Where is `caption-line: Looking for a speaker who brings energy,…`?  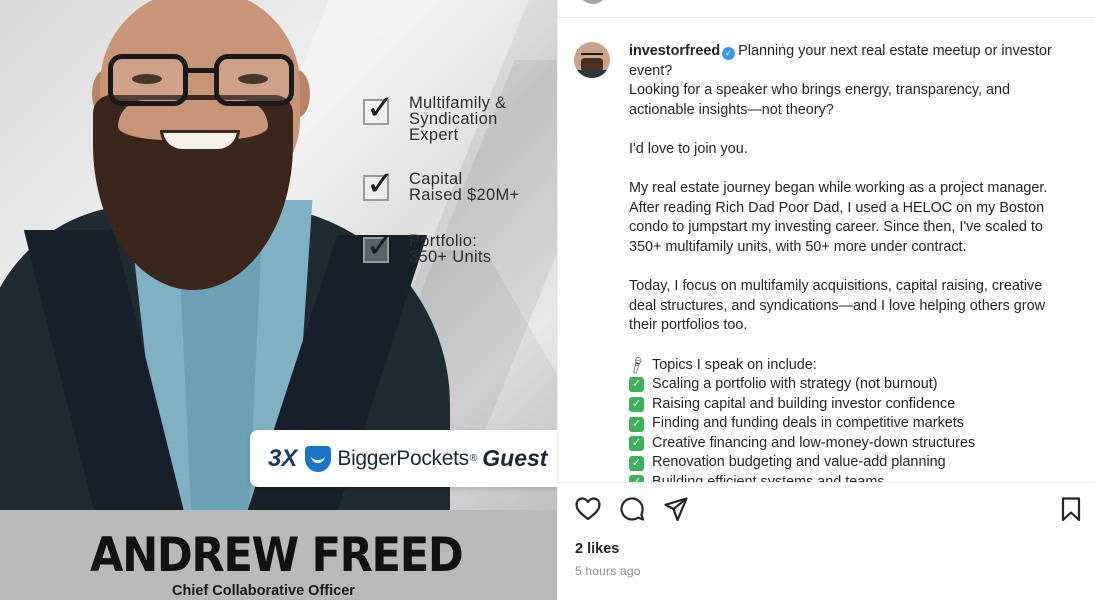
caption-line: Looking for a speaker who brings energy,… is located at coordinates (820, 90).